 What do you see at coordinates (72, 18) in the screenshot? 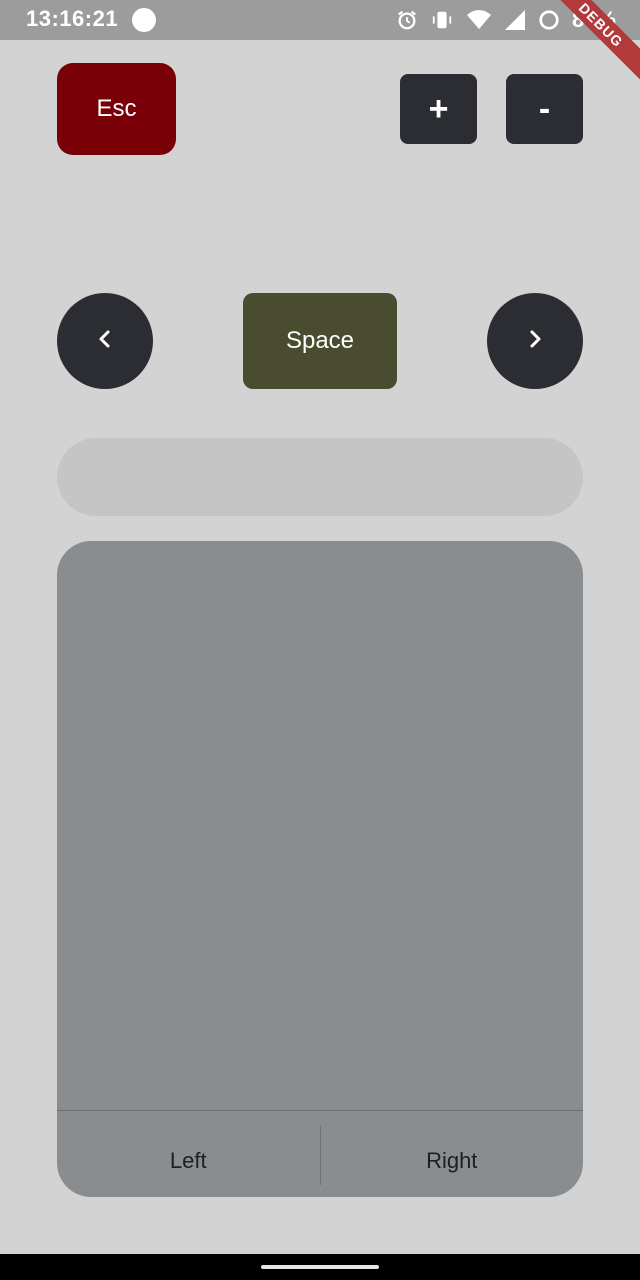
I see `status-time: 13:16:21` at bounding box center [72, 18].